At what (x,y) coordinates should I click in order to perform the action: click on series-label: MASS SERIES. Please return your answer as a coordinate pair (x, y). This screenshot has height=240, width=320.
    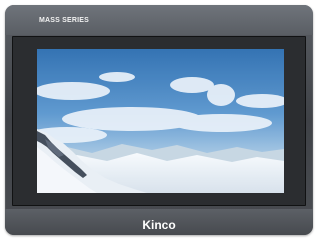
    Looking at the image, I should click on (64, 20).